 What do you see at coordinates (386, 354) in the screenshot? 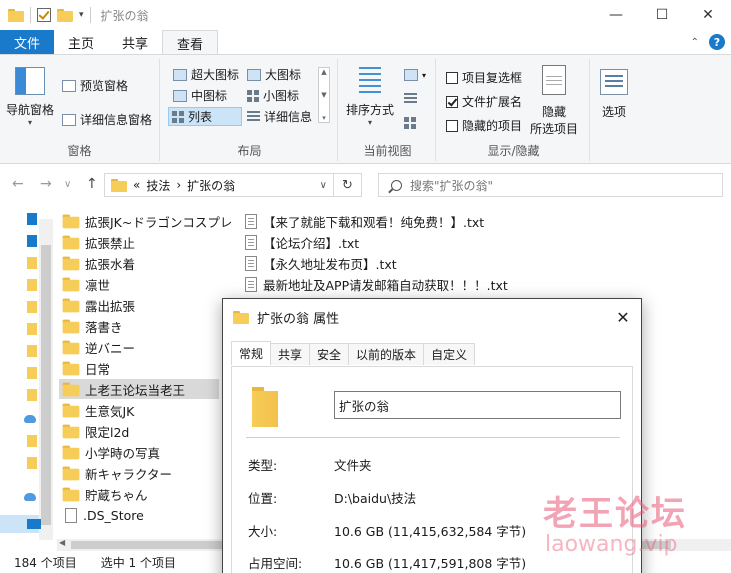
I see `tab-previous-versions: 以前的版本` at bounding box center [386, 354].